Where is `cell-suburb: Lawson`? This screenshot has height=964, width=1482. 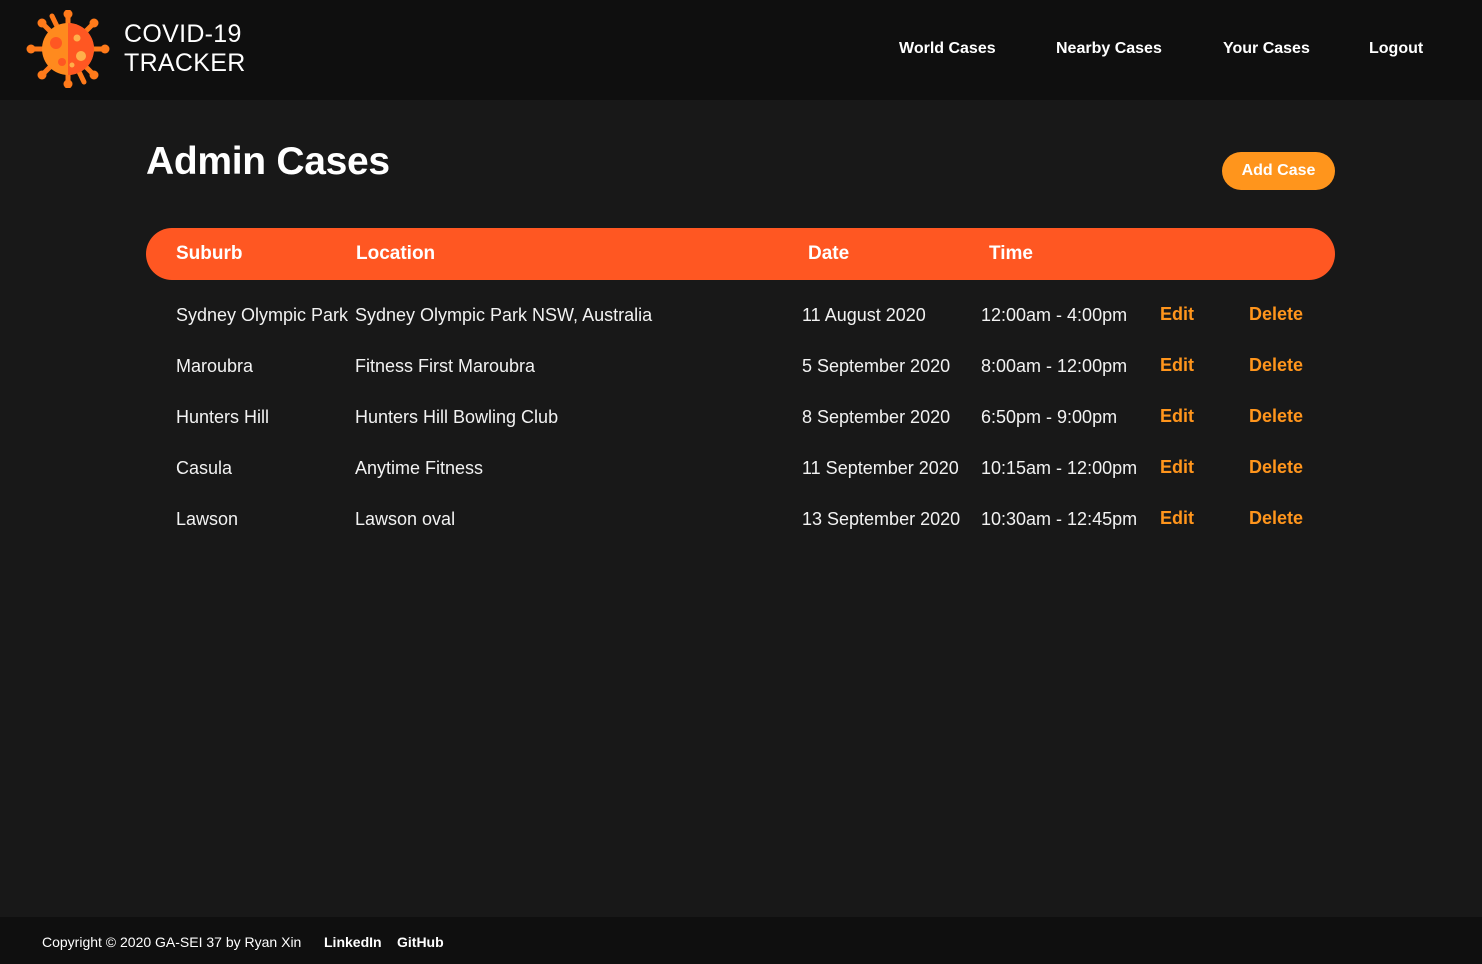 cell-suburb: Lawson is located at coordinates (207, 519).